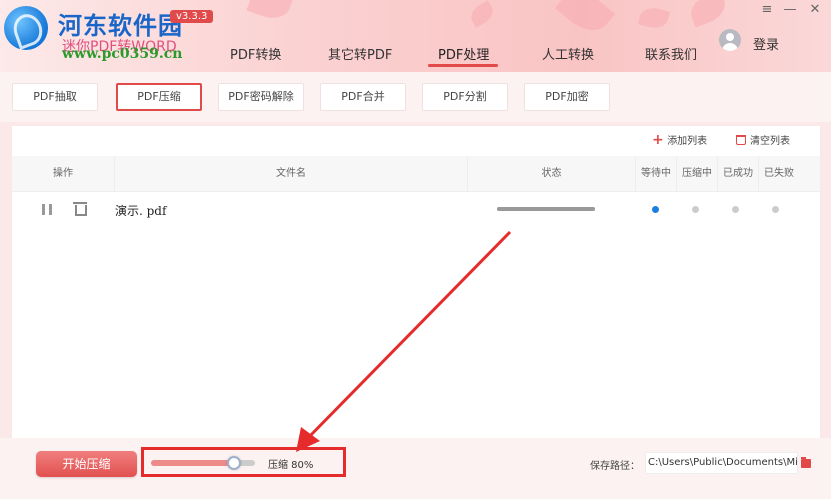 The image size is (831, 499). I want to click on plus-icon: +, so click(658, 140).